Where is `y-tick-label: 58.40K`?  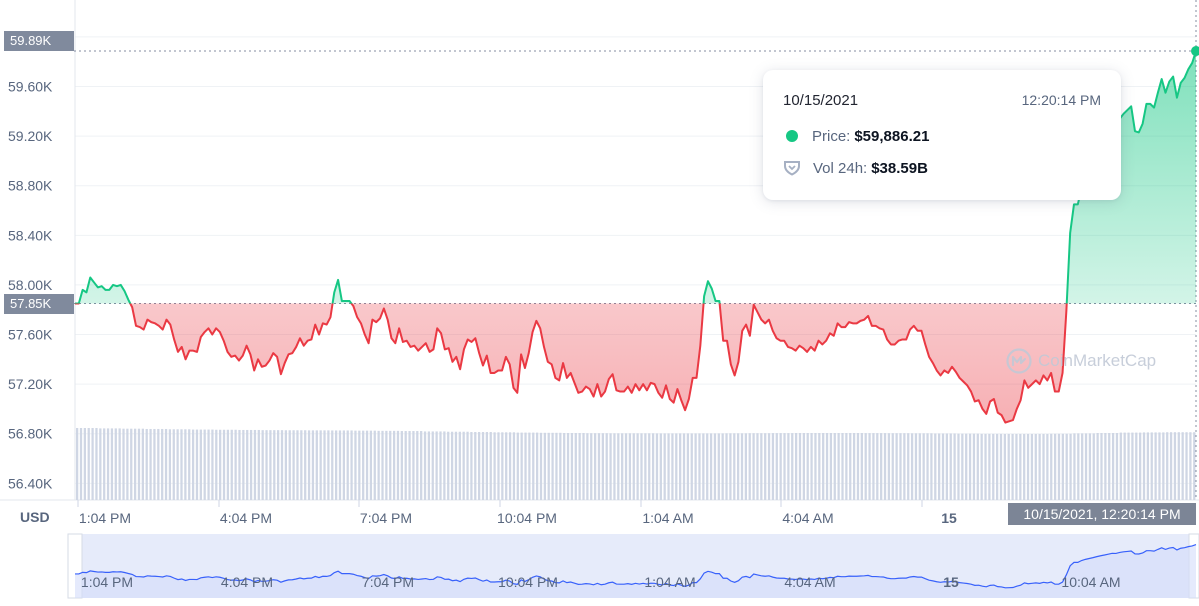 y-tick-label: 58.40K is located at coordinates (30, 235).